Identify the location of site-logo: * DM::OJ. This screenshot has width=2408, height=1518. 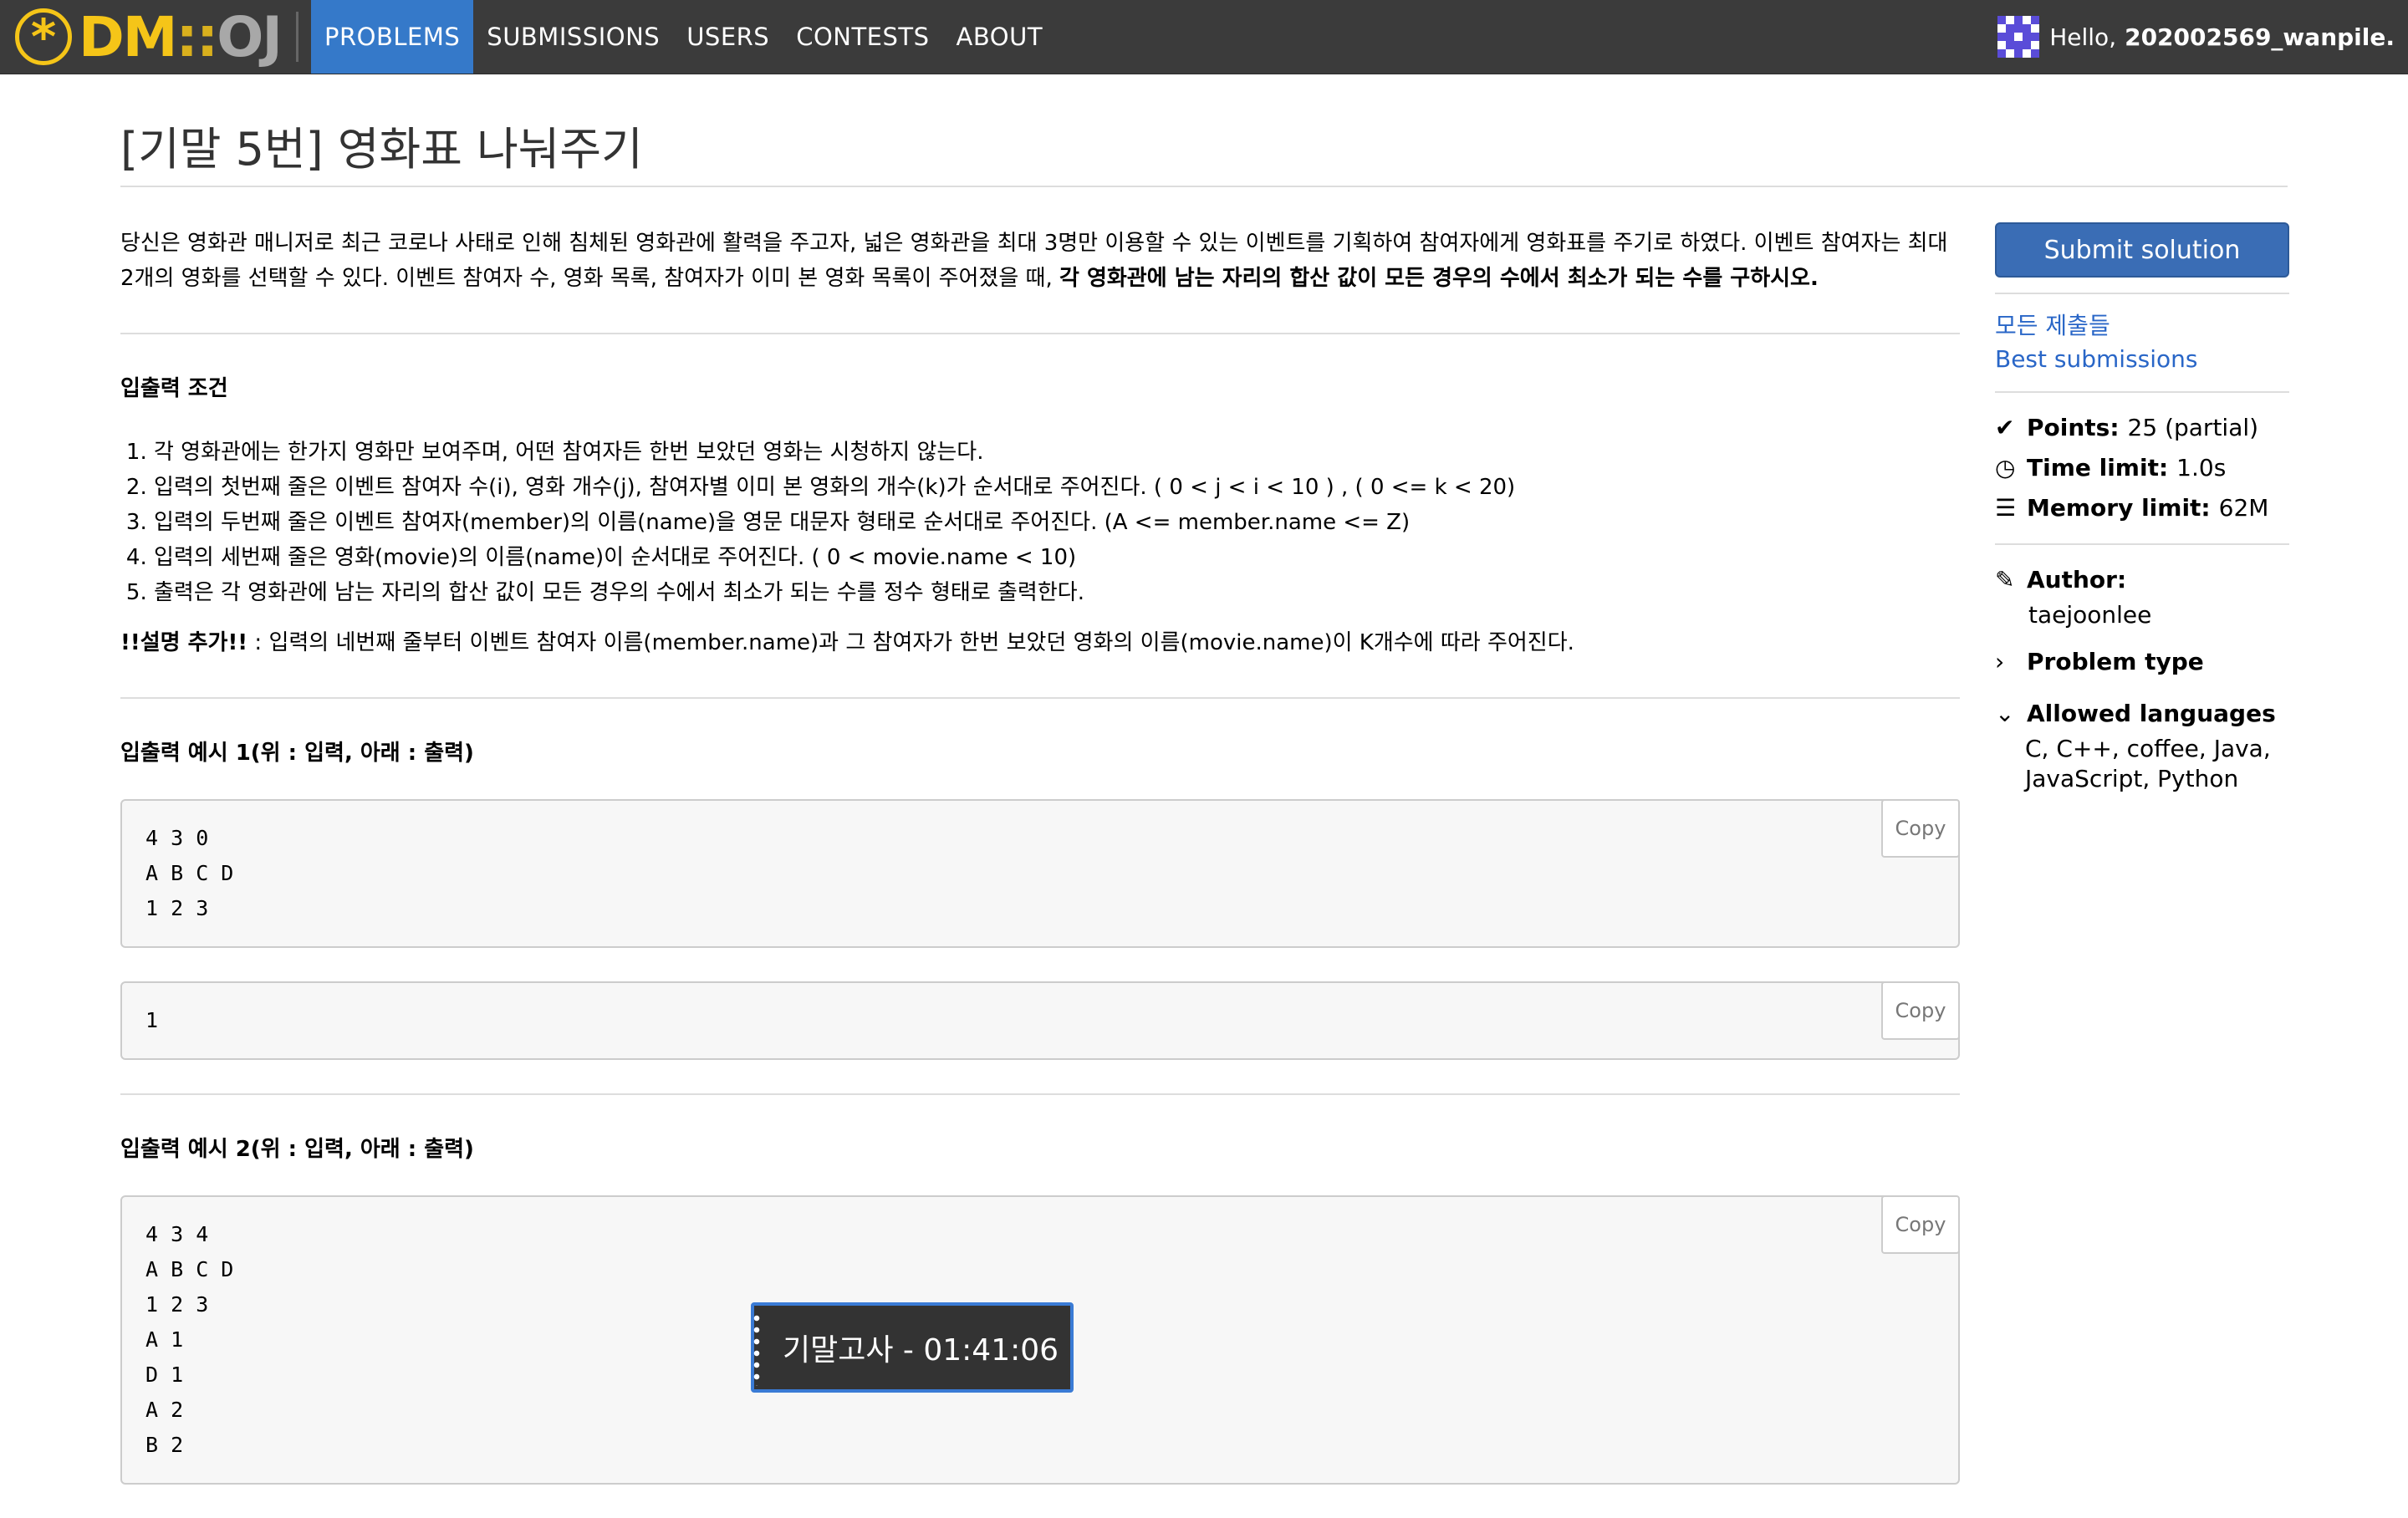
(149, 36).